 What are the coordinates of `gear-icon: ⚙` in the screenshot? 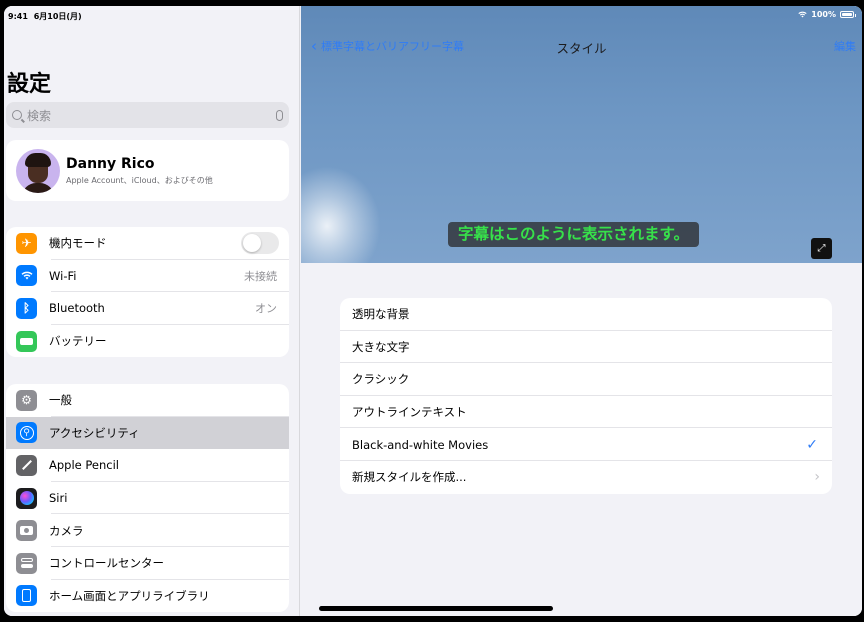 It's located at (26, 400).